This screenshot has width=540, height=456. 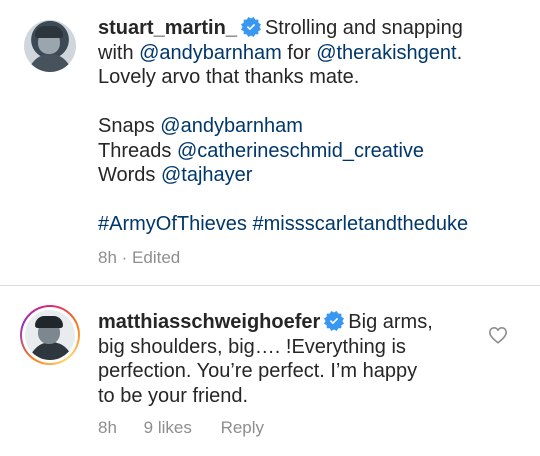 I want to click on username-link: stuart_martin_, so click(x=167, y=28).